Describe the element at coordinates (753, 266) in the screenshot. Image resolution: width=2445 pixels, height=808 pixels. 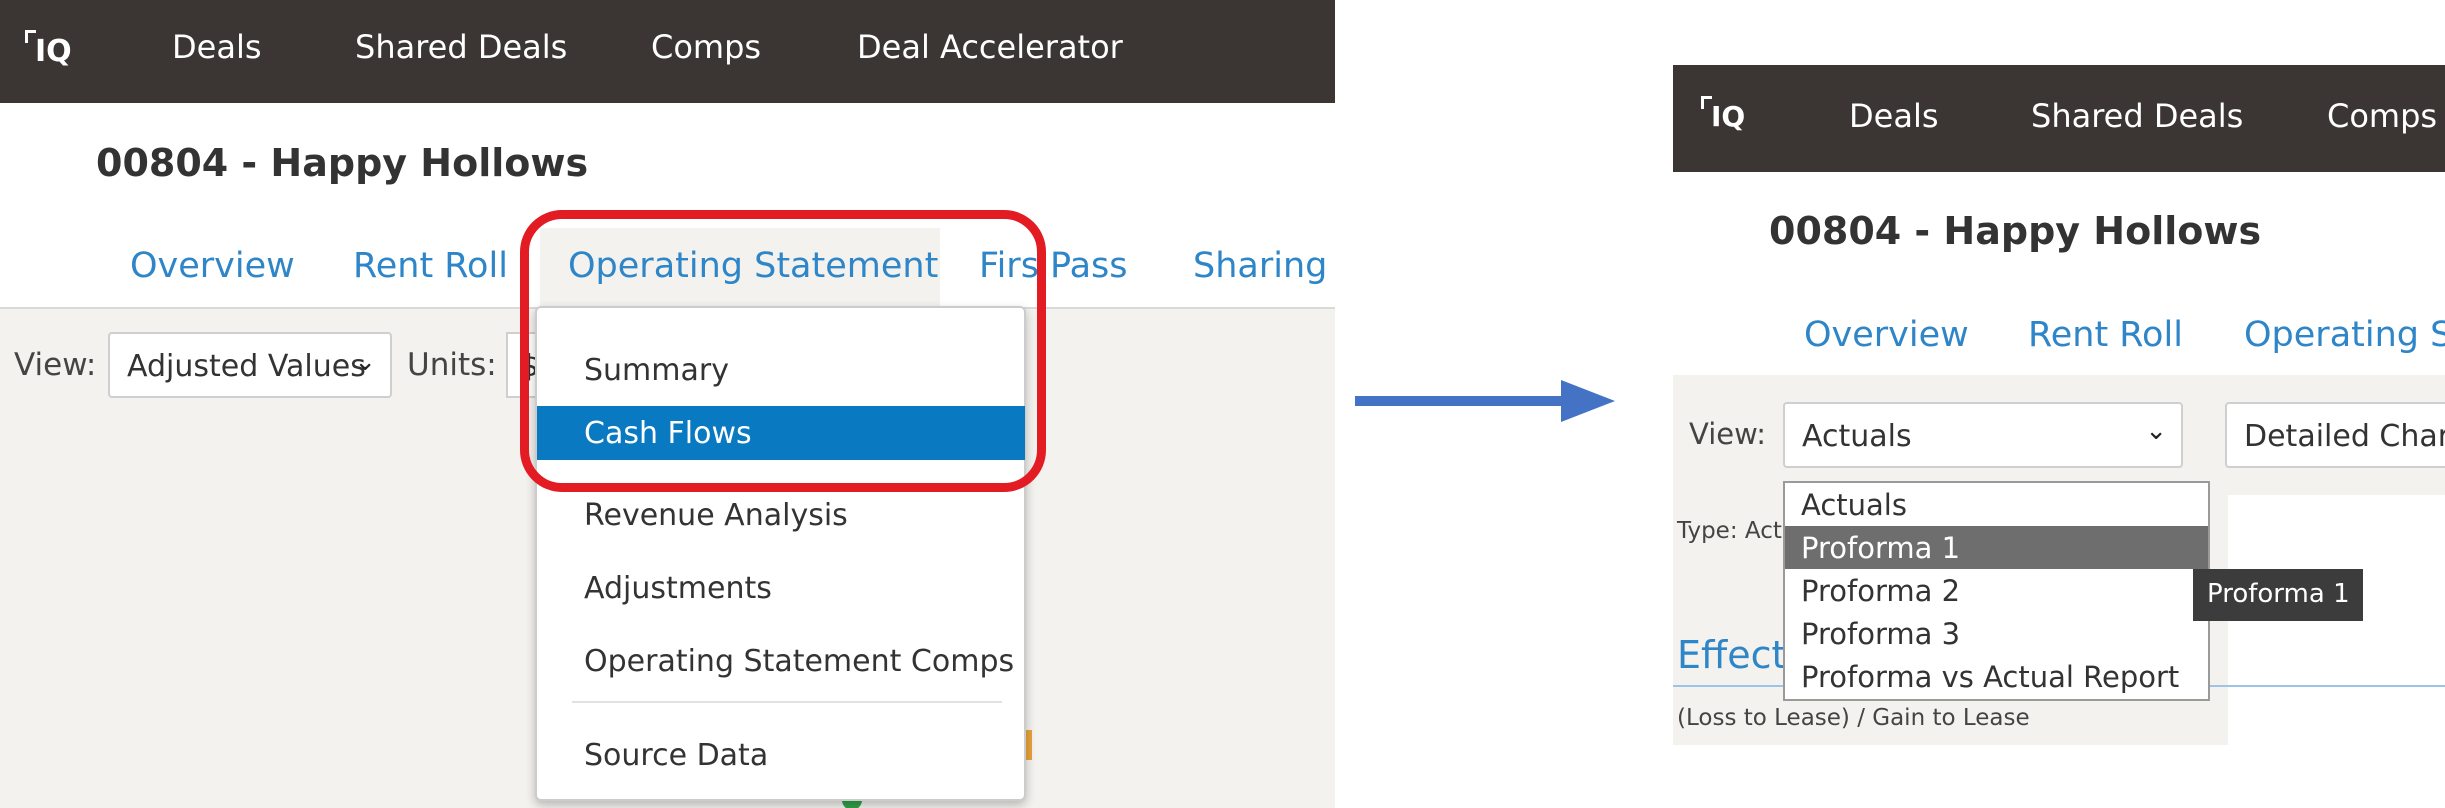
I see `tab-operating-statement: Operating Statement` at that location.